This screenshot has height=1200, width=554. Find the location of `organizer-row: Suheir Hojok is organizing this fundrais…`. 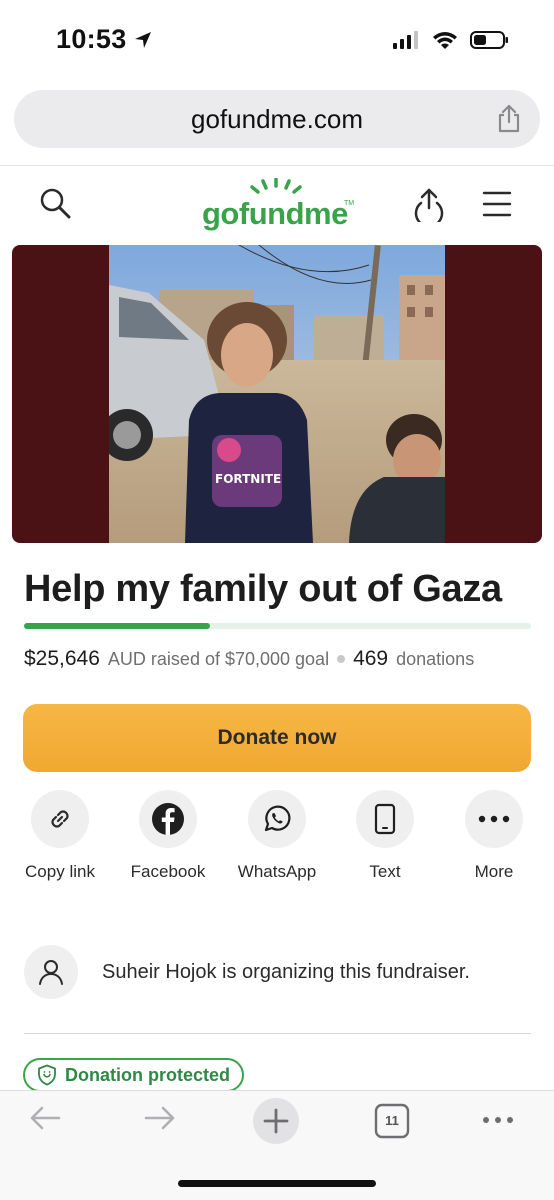

organizer-row: Suheir Hojok is organizing this fundrais… is located at coordinates (277, 972).